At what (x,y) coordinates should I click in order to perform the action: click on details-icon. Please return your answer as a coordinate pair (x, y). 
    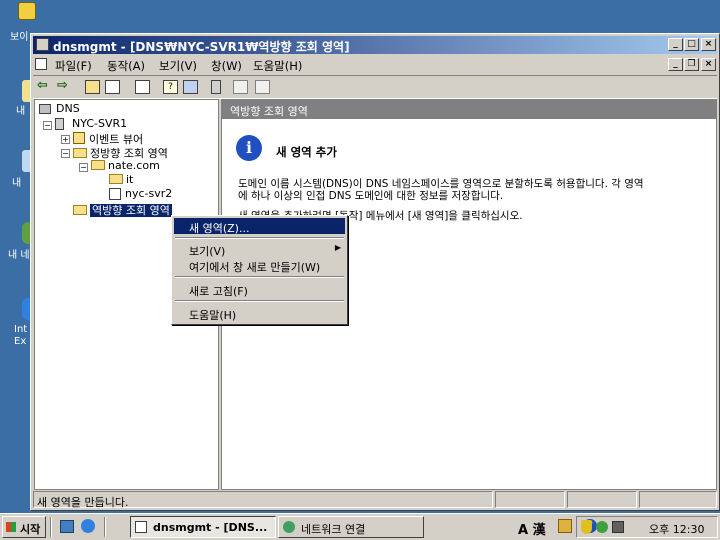
    Looking at the image, I should click on (262, 87).